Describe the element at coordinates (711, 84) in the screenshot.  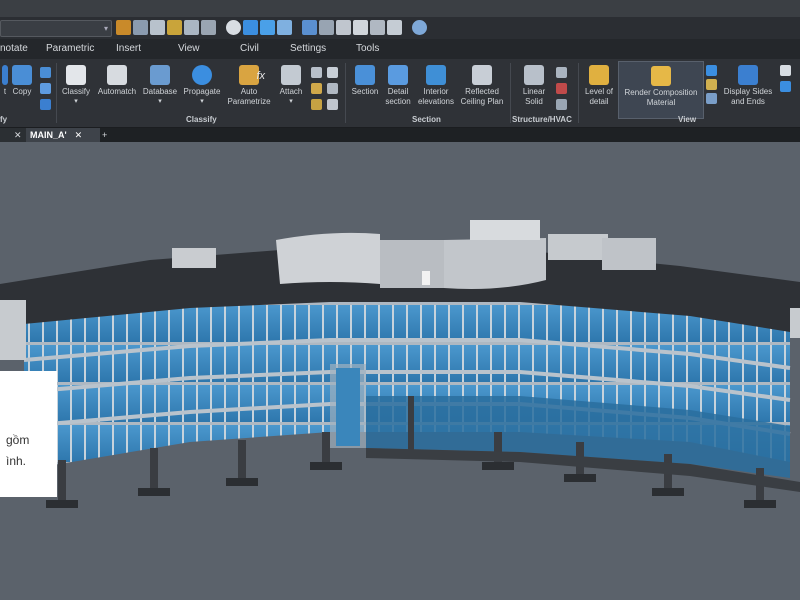
I see `light-small-icon` at that location.